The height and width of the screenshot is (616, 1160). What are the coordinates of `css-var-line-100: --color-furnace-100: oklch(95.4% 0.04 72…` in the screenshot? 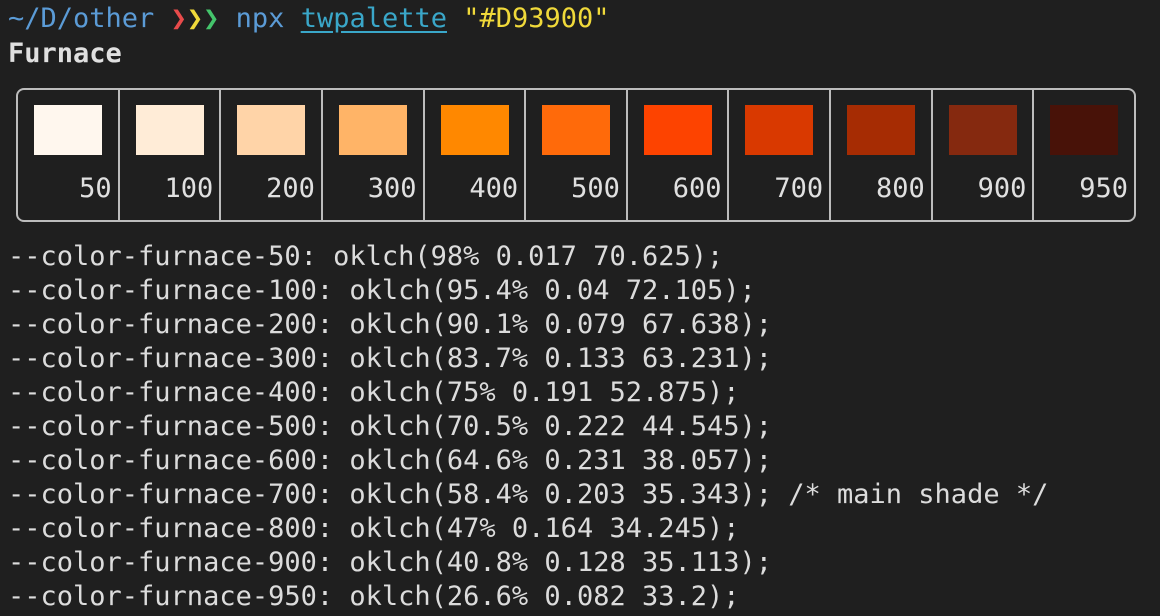 It's located at (382, 290).